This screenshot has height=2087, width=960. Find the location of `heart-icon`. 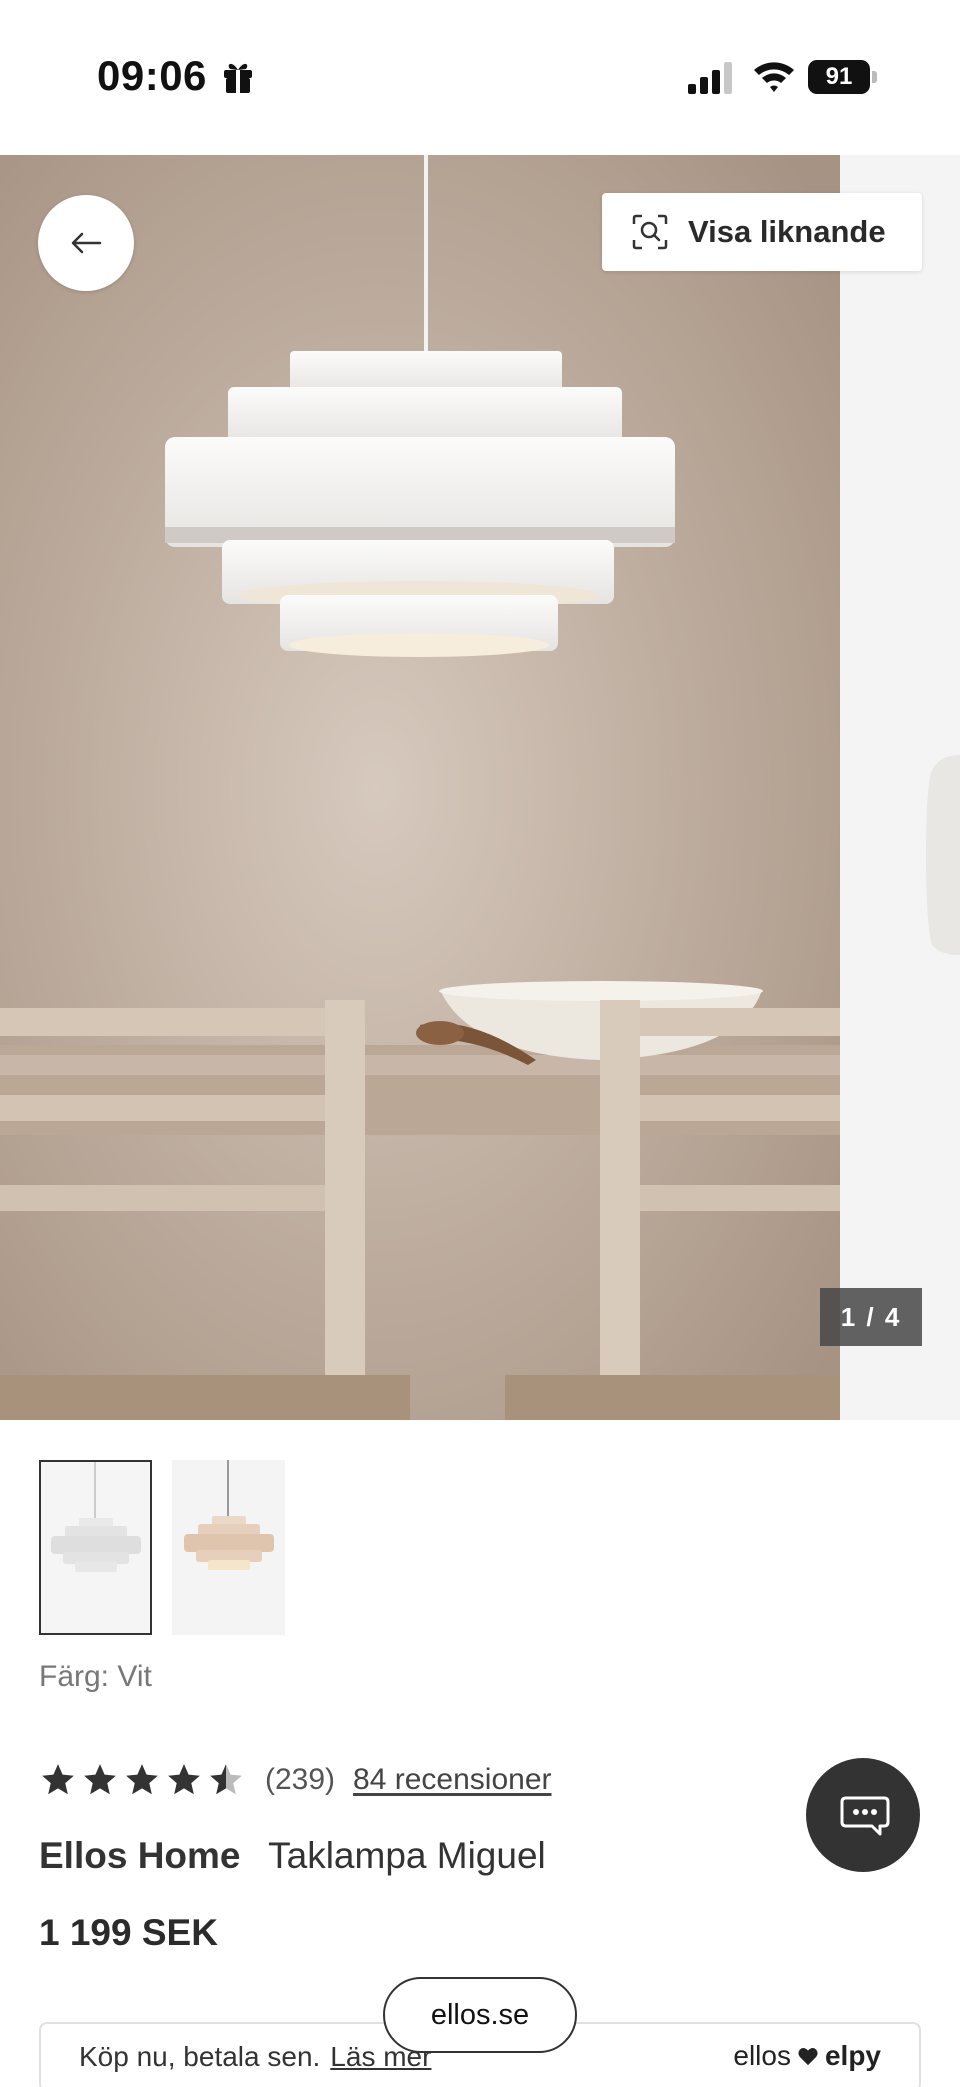

heart-icon is located at coordinates (808, 2057).